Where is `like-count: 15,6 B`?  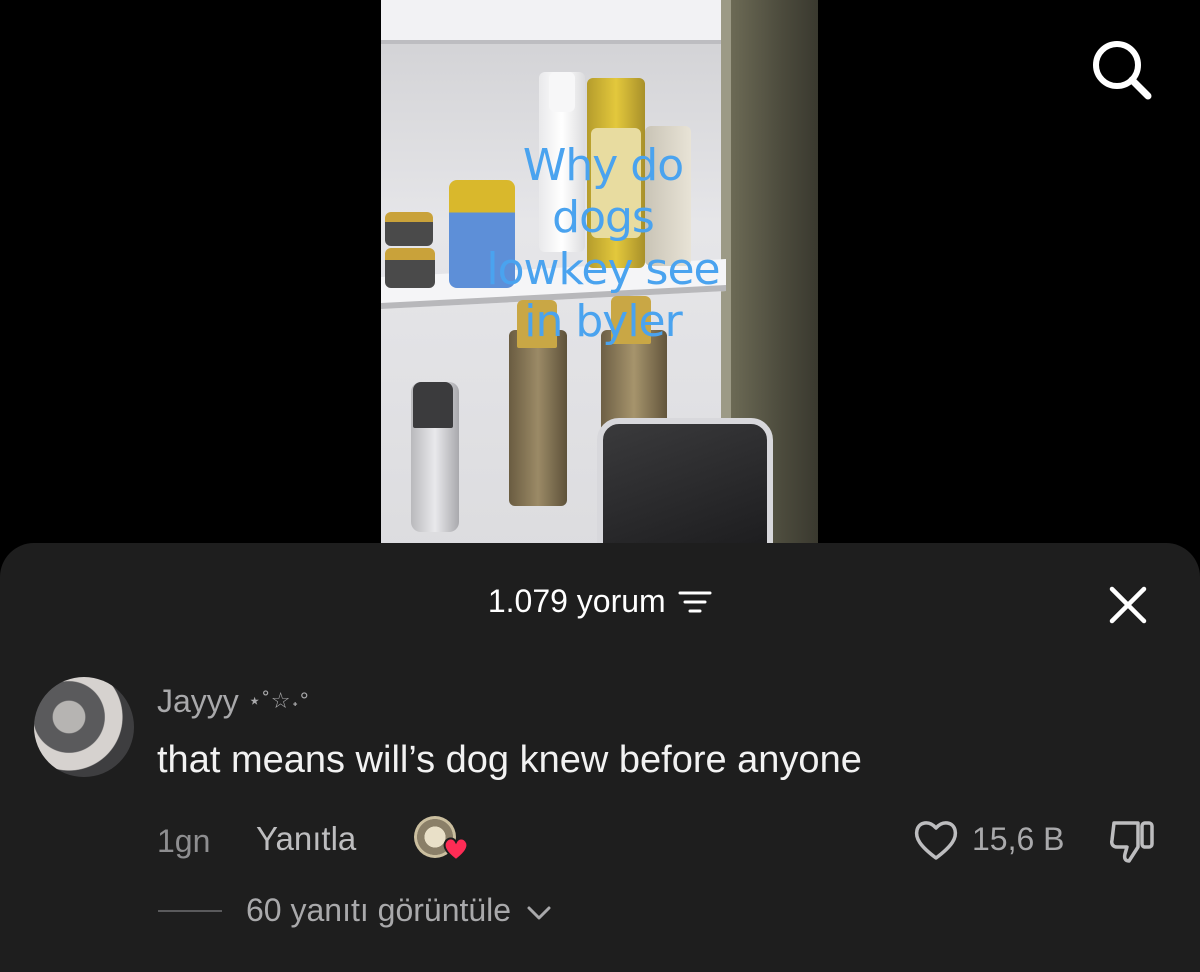
like-count: 15,6 B is located at coordinates (1018, 839).